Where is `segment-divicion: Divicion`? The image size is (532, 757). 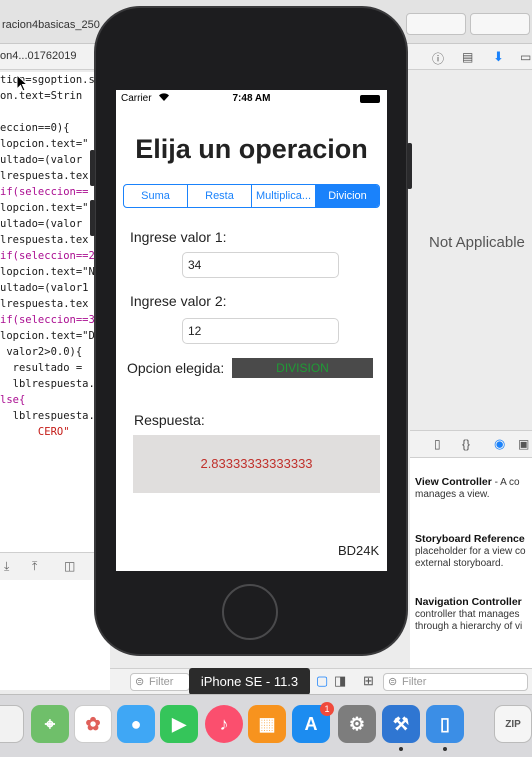 segment-divicion: Divicion is located at coordinates (347, 196).